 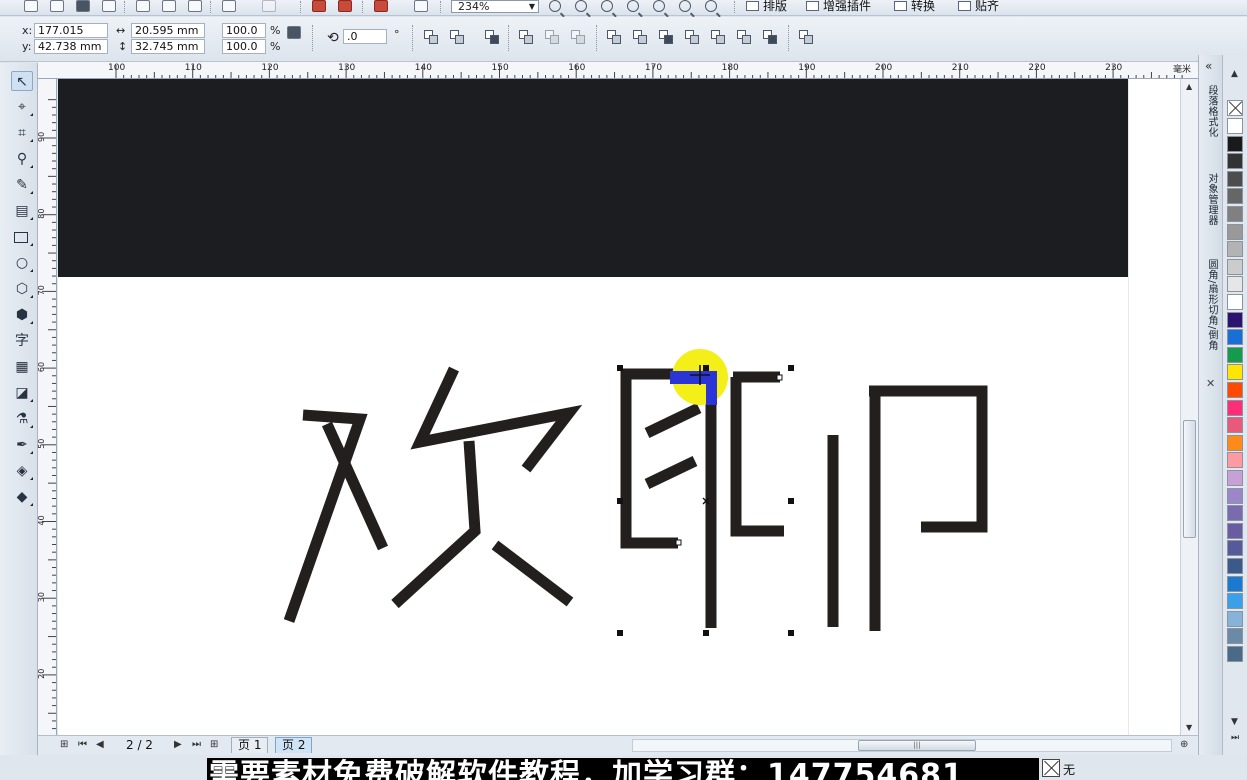 I want to click on text-tool-icon: 字, so click(x=22, y=341).